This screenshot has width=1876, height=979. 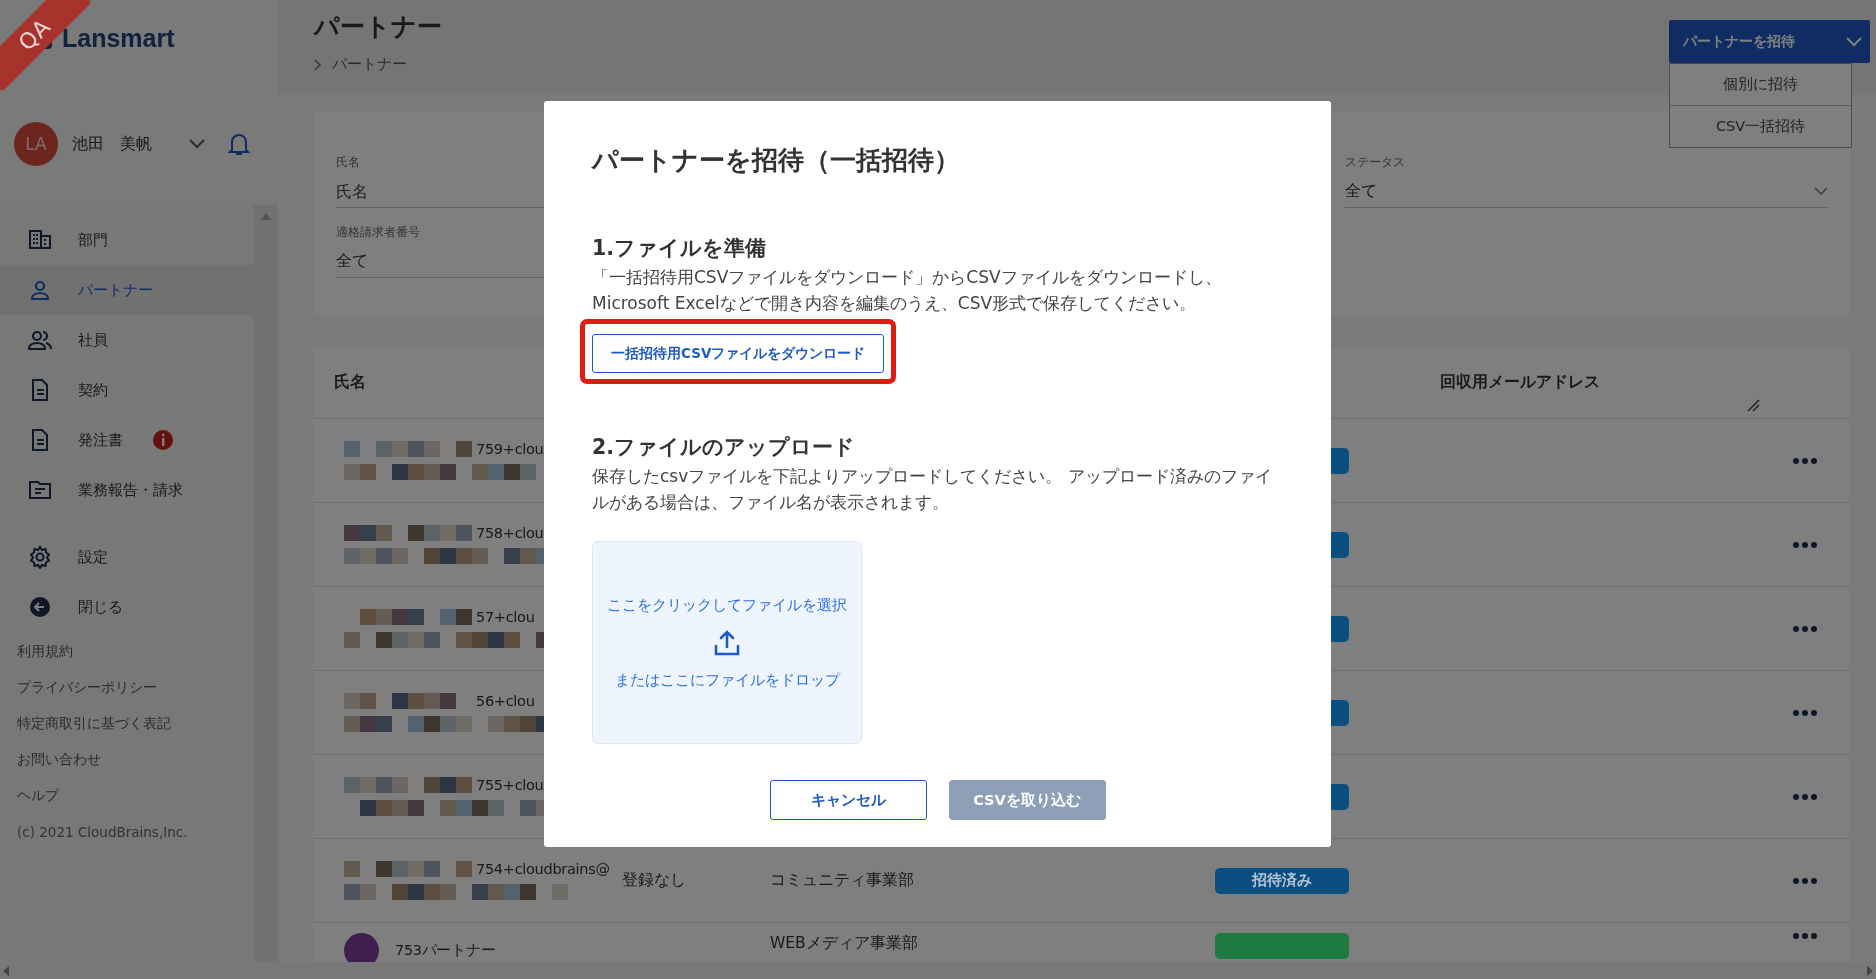 What do you see at coordinates (505, 701) in the screenshot?
I see `email-text: 56+clou` at bounding box center [505, 701].